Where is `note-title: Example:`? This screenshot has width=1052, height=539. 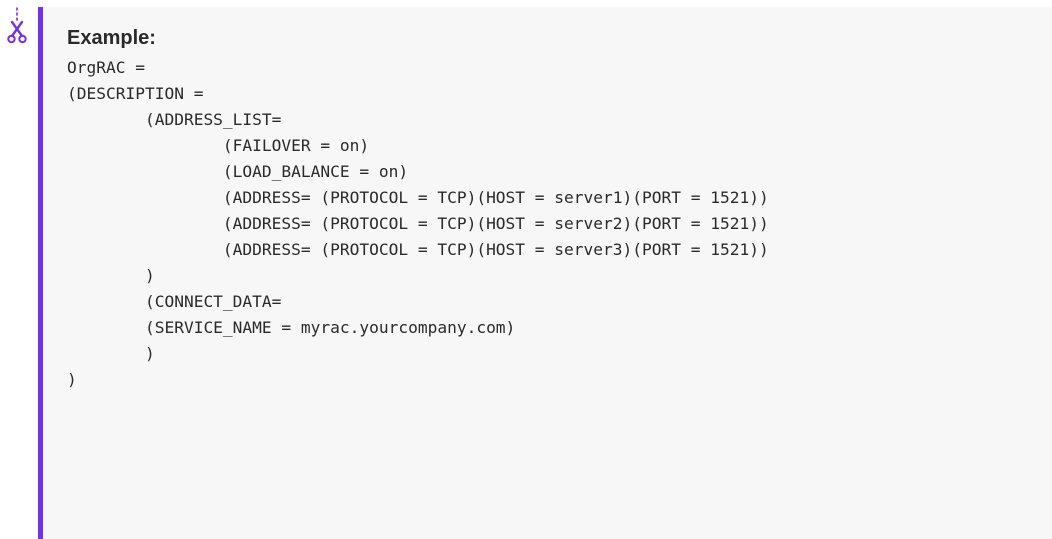
note-title: Example: is located at coordinates (111, 38).